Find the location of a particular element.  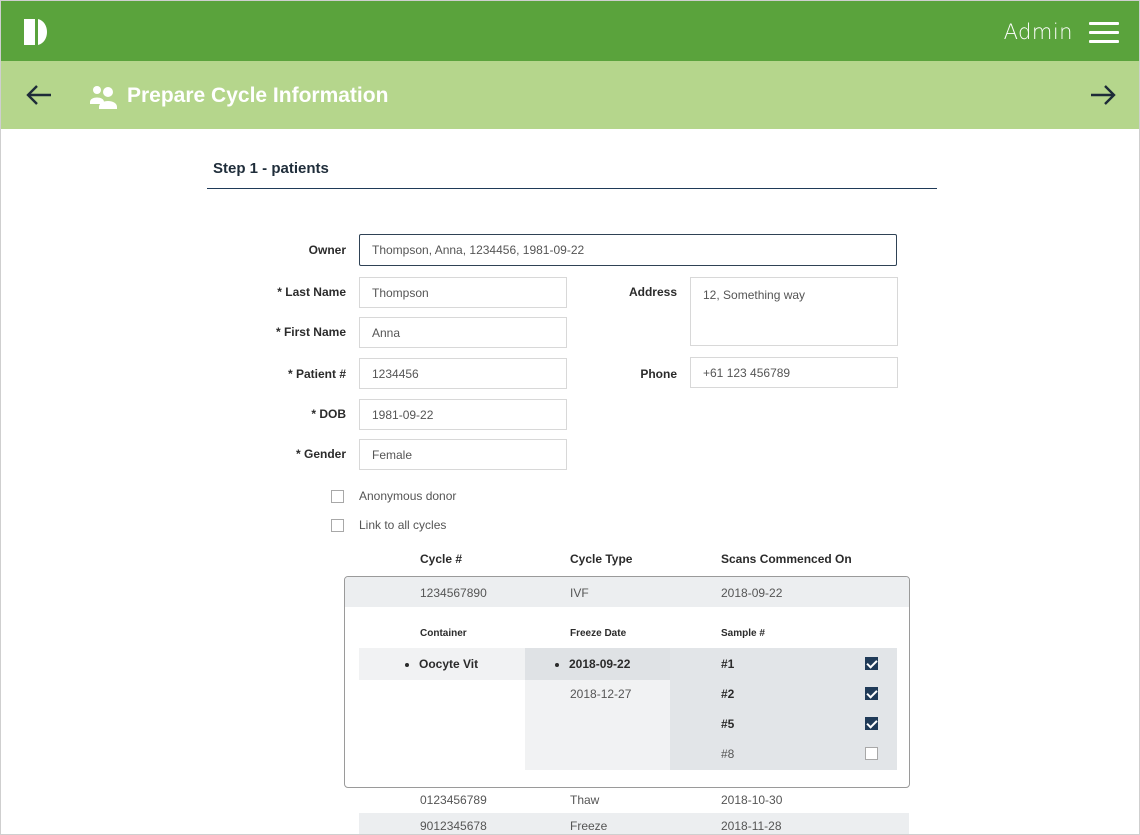

cycle-number-cell: 9012345678 is located at coordinates (453, 826).